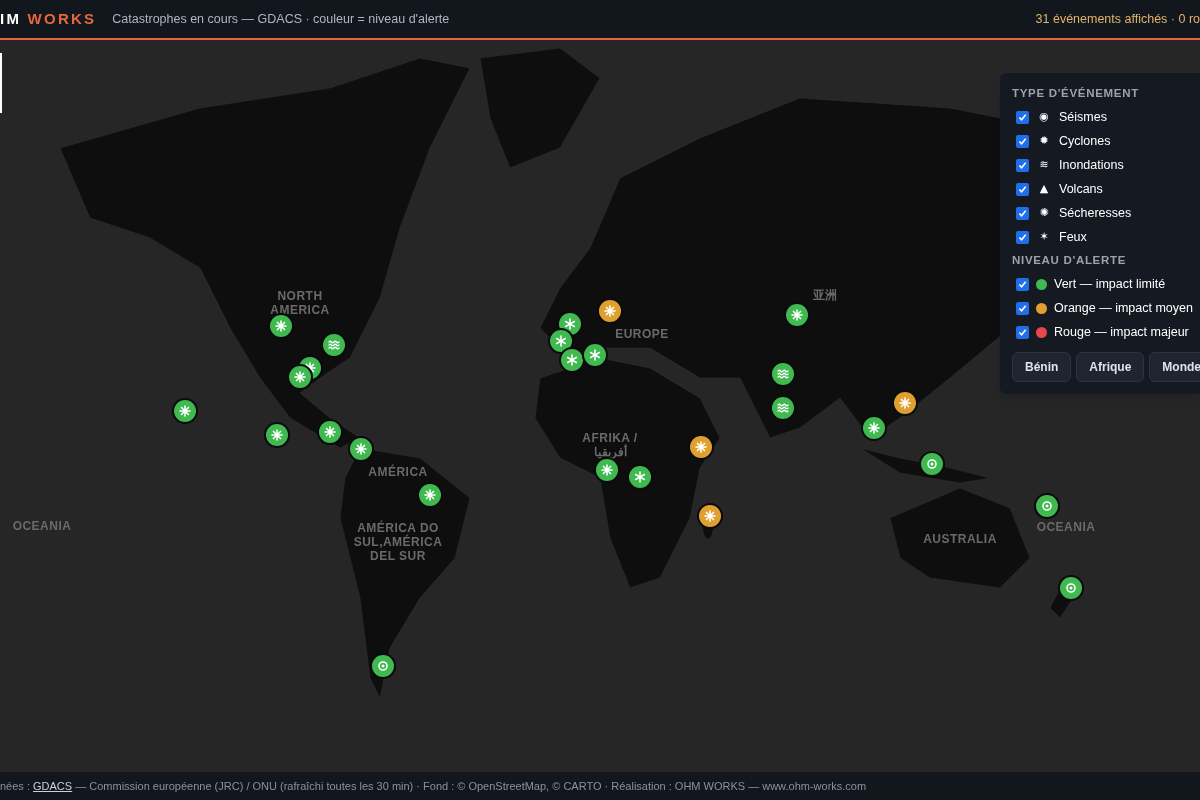 The image size is (1200, 800). I want to click on map-label: AUSTRALIA, so click(960, 539).